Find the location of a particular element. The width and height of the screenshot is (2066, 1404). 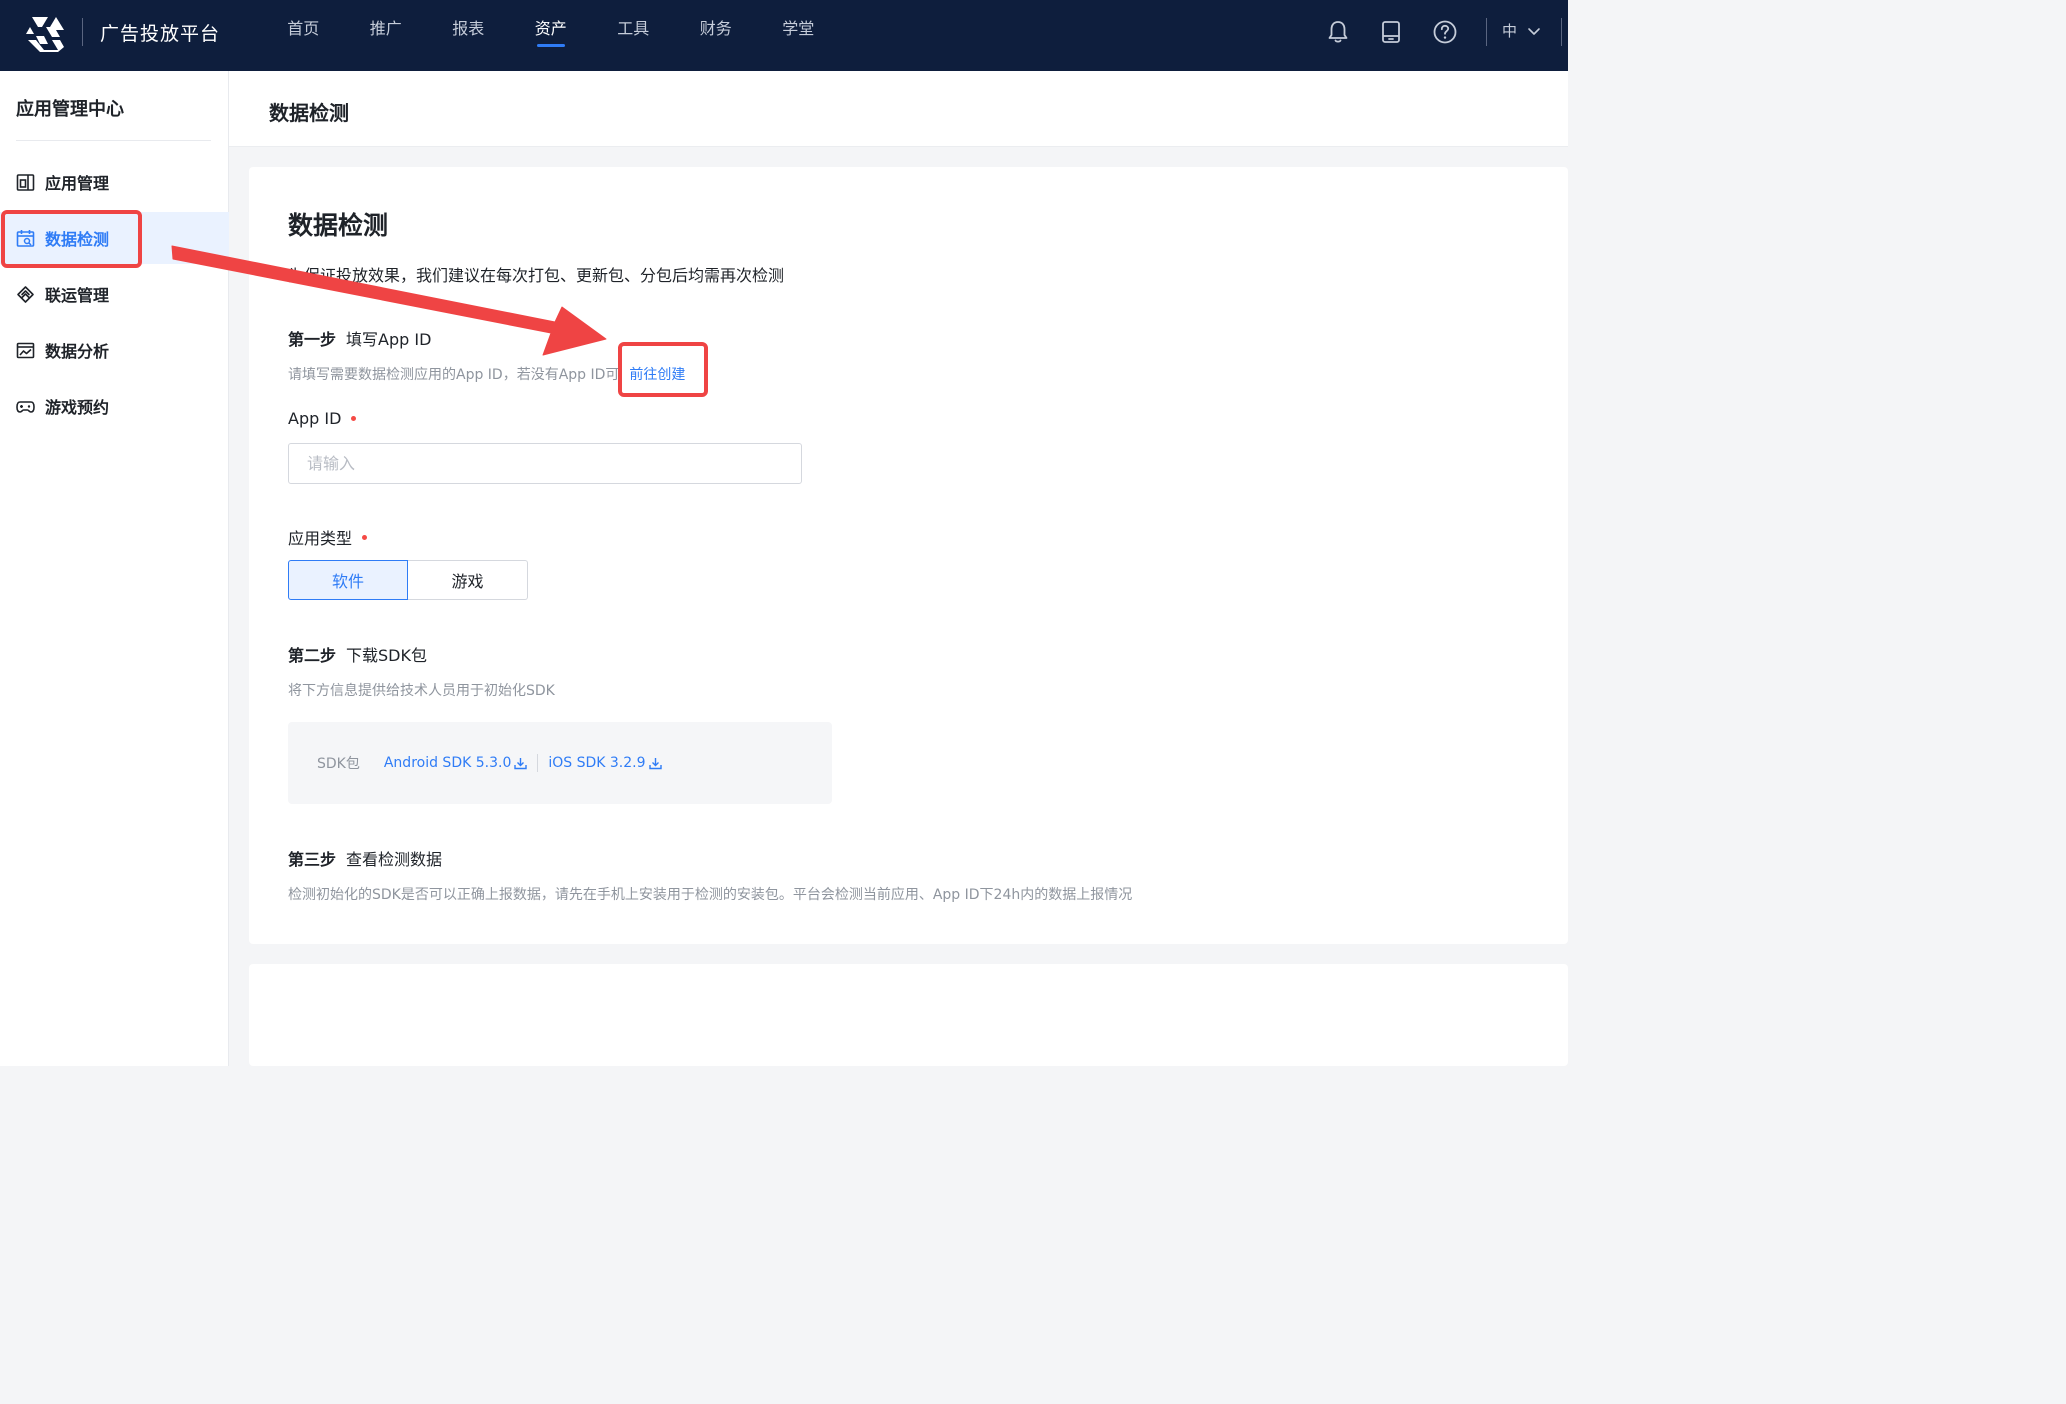

android-sdk-download-link: Android SDK 5.3.0 is located at coordinates (456, 763).